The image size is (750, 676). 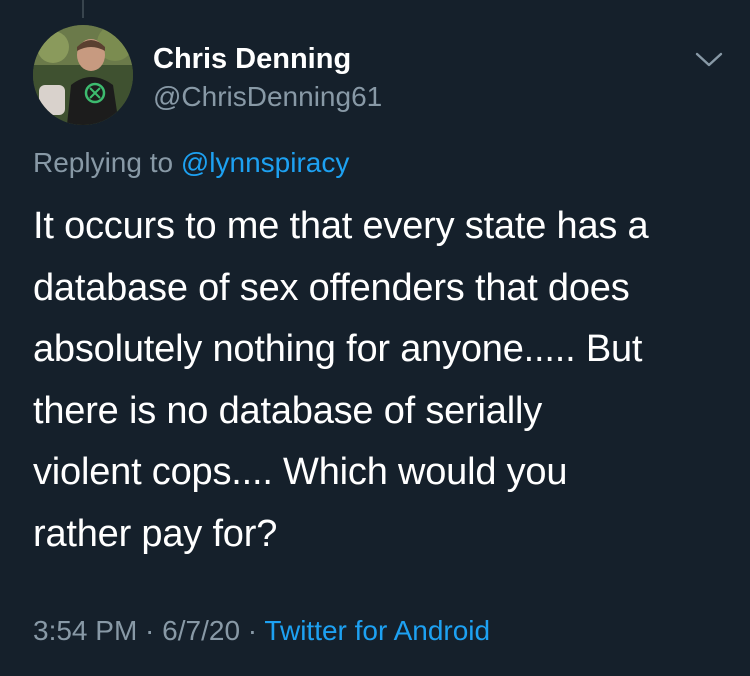 I want to click on tweet-text-line: violent cops.... Which would you, so click(x=300, y=472).